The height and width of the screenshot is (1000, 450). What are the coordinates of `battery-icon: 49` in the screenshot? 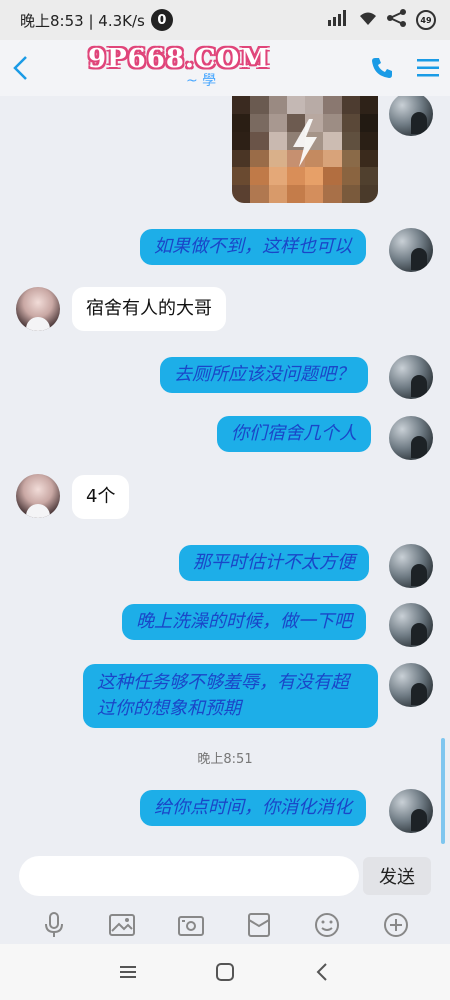 It's located at (426, 20).